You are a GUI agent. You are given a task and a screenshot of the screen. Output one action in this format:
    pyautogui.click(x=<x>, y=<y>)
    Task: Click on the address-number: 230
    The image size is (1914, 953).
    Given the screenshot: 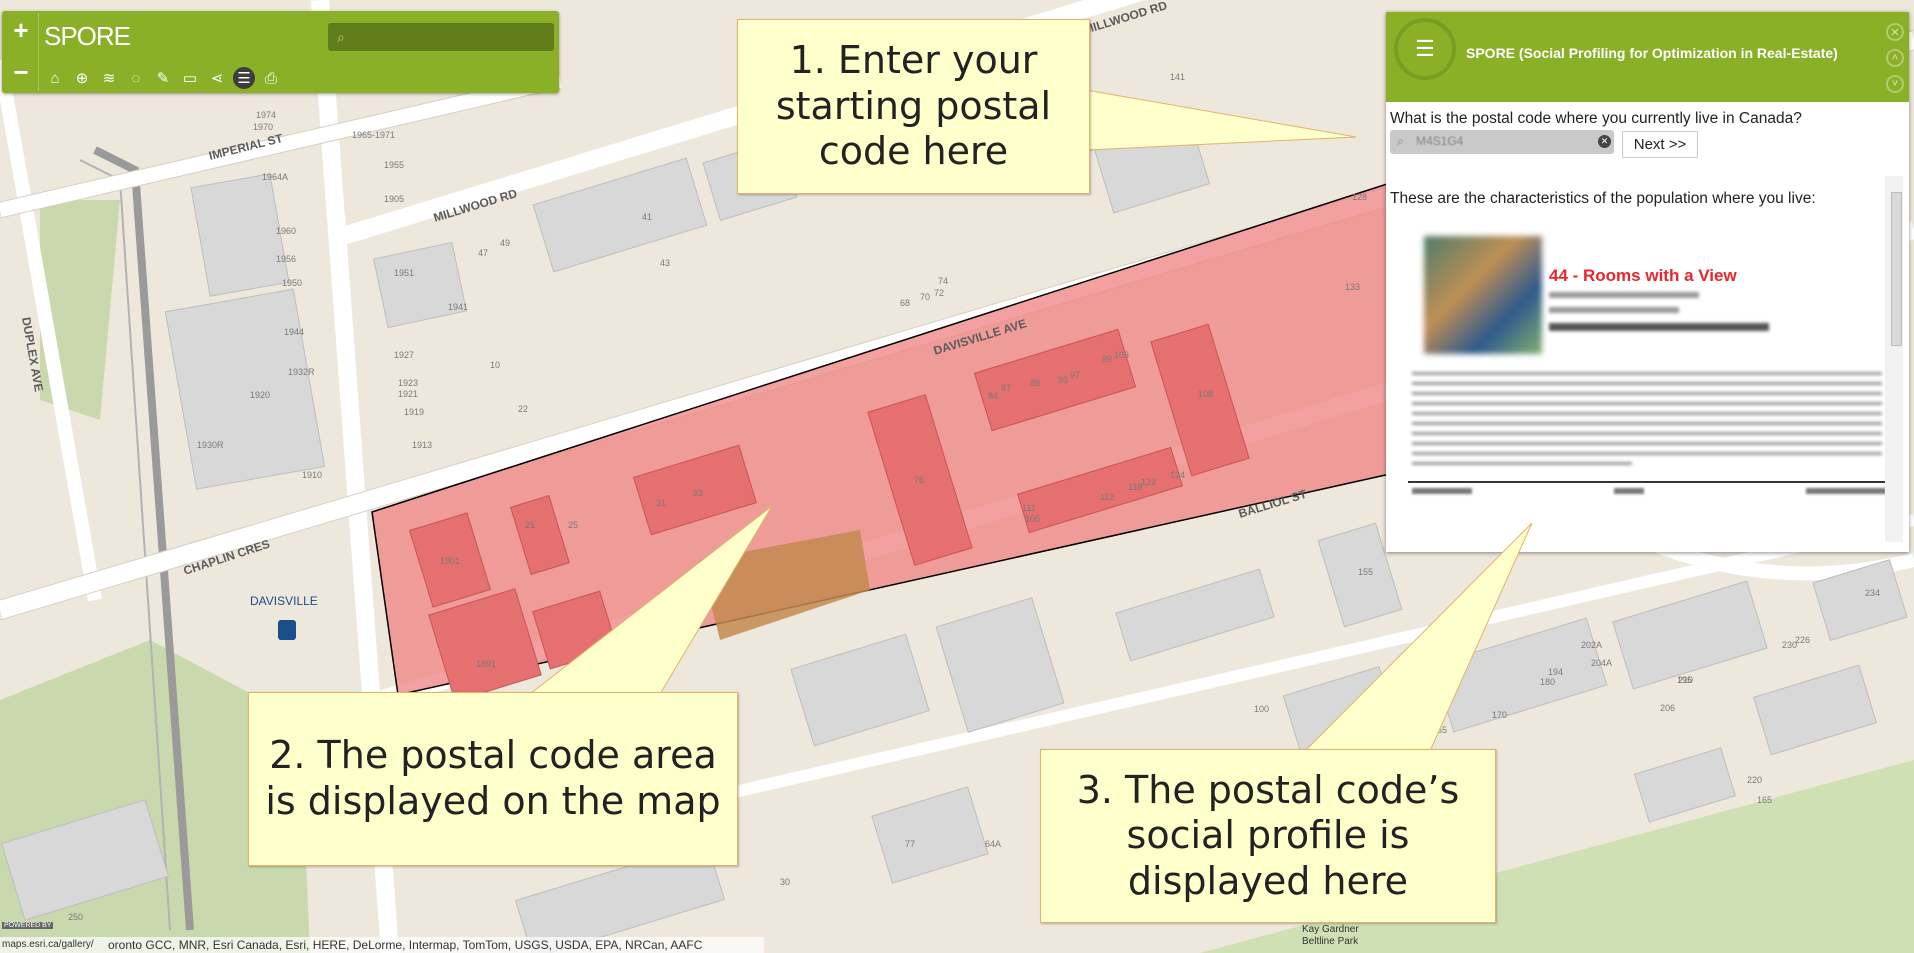 What is the action you would take?
    pyautogui.click(x=1789, y=645)
    